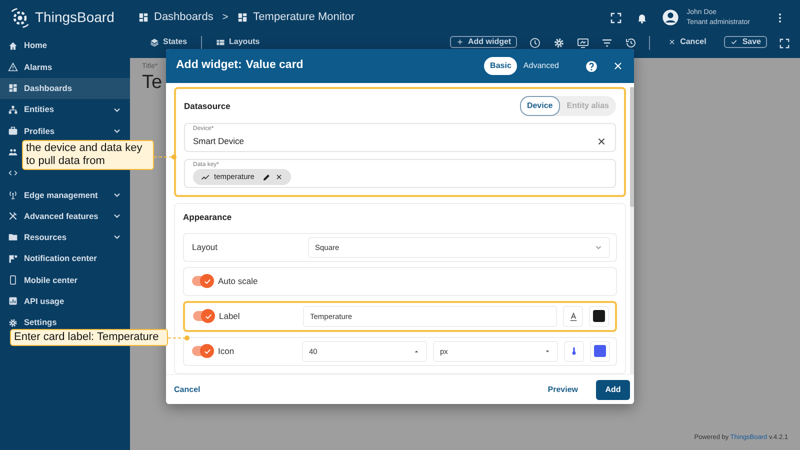  I want to click on row-label: Label, so click(230, 316).